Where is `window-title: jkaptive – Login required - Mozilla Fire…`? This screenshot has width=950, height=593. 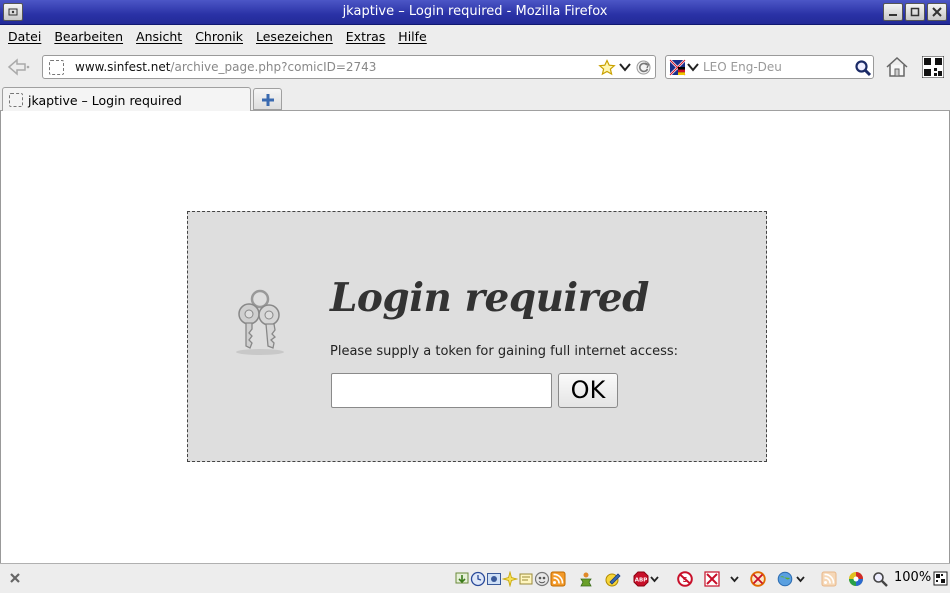 window-title: jkaptive – Login required - Mozilla Fire… is located at coordinates (475, 11).